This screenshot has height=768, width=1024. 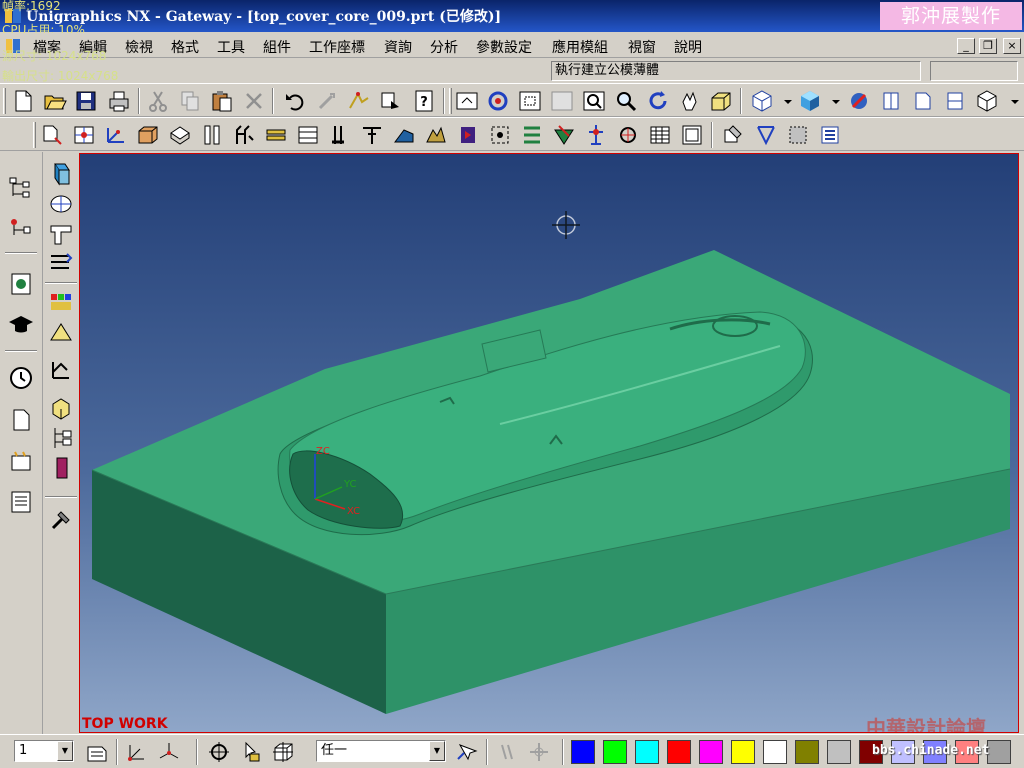 What do you see at coordinates (1012, 46) in the screenshot?
I see `close-button: ×` at bounding box center [1012, 46].